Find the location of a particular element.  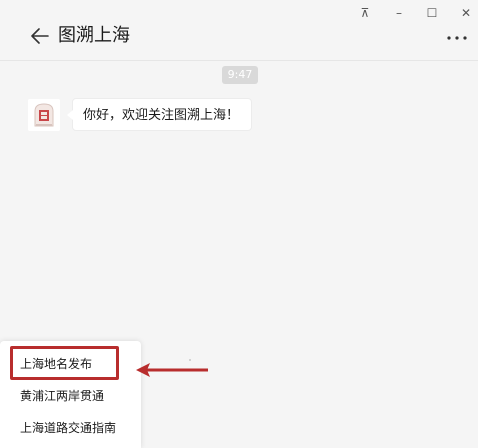

message-bubble: 你好，欢迎关注图溯上海！ is located at coordinates (159, 114).